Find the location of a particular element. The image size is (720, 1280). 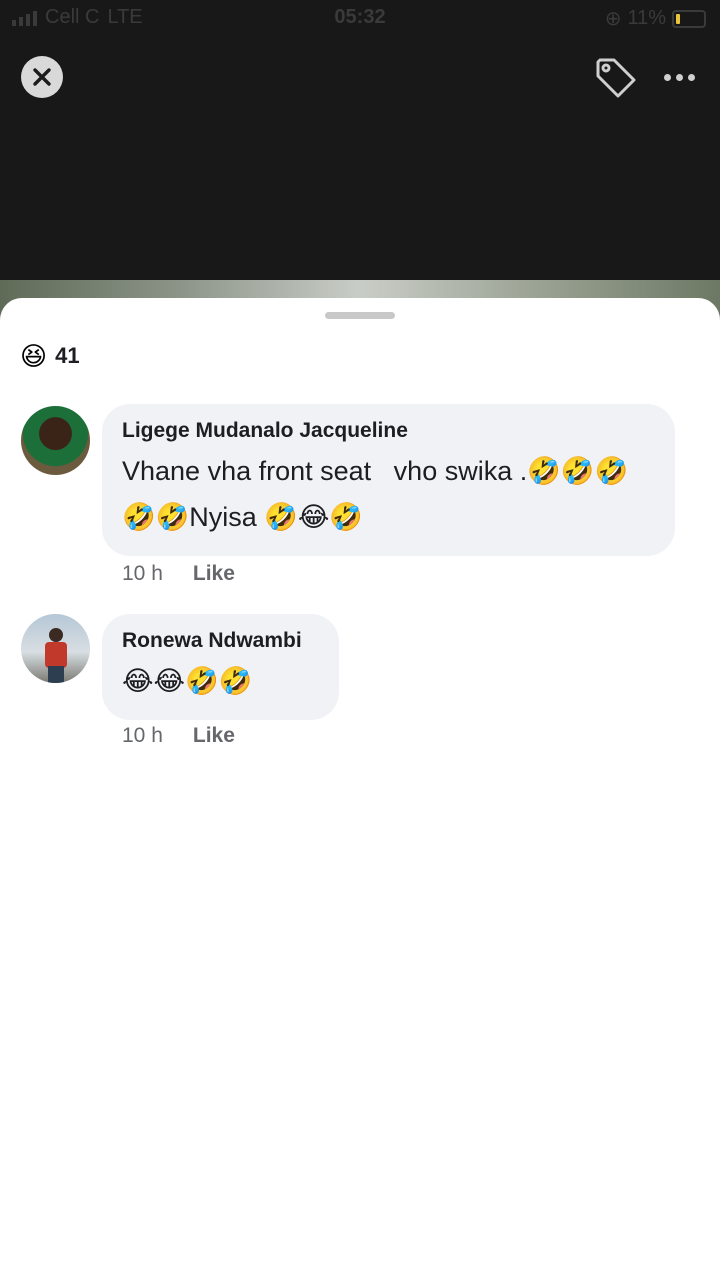

status-right: ⊕ 11% is located at coordinates (655, 18).